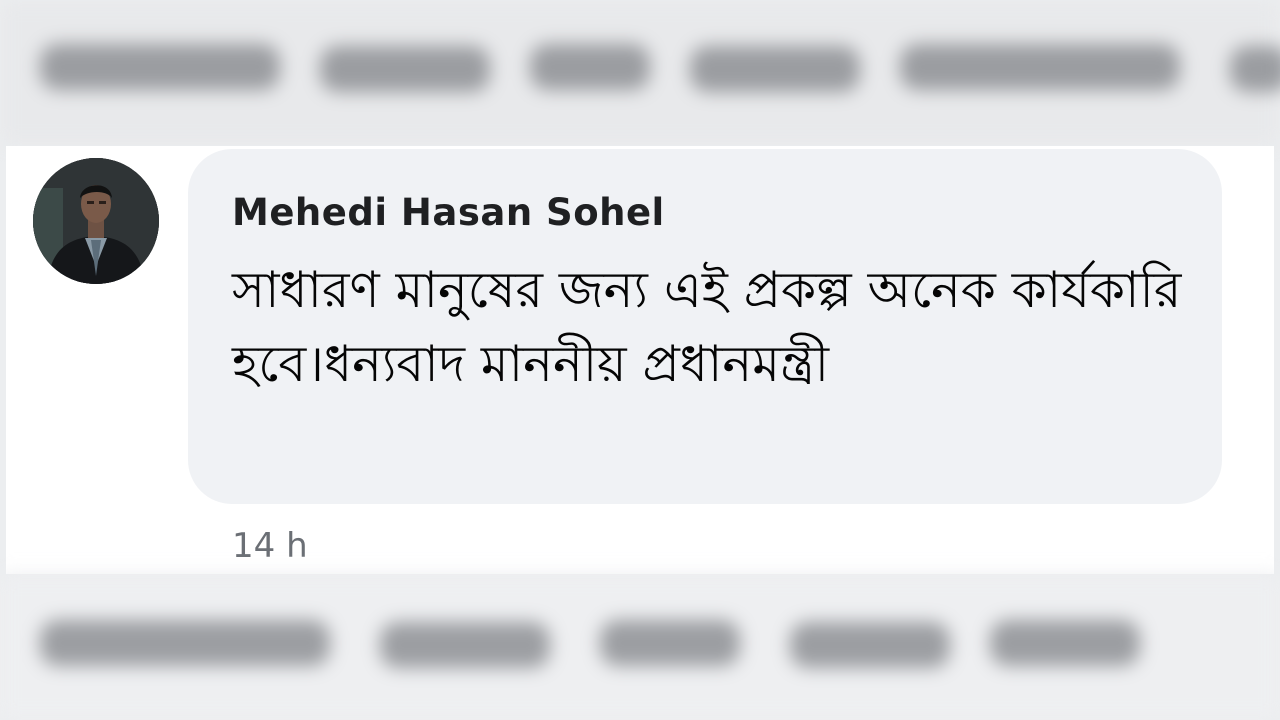 This screenshot has width=1280, height=720. I want to click on profile-photo-icon, so click(96, 221).